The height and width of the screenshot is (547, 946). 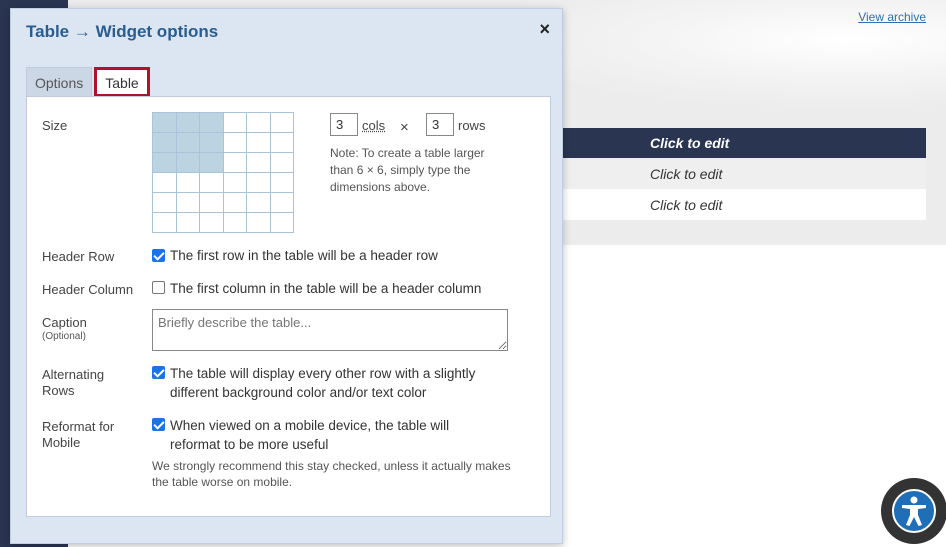 What do you see at coordinates (344, 124) in the screenshot?
I see `cols-input` at bounding box center [344, 124].